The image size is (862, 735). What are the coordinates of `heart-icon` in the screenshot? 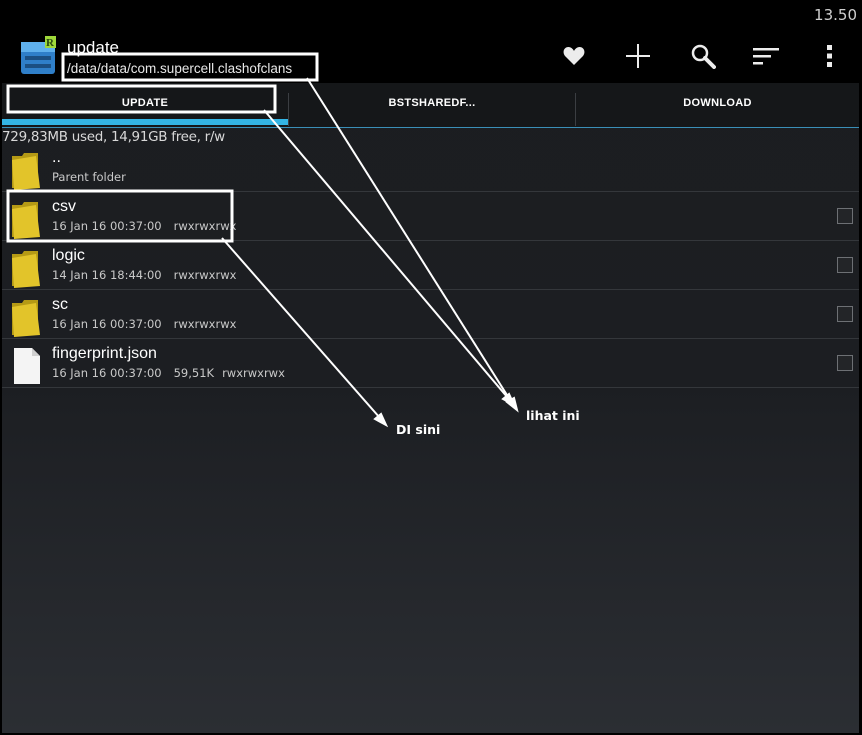 It's located at (574, 56).